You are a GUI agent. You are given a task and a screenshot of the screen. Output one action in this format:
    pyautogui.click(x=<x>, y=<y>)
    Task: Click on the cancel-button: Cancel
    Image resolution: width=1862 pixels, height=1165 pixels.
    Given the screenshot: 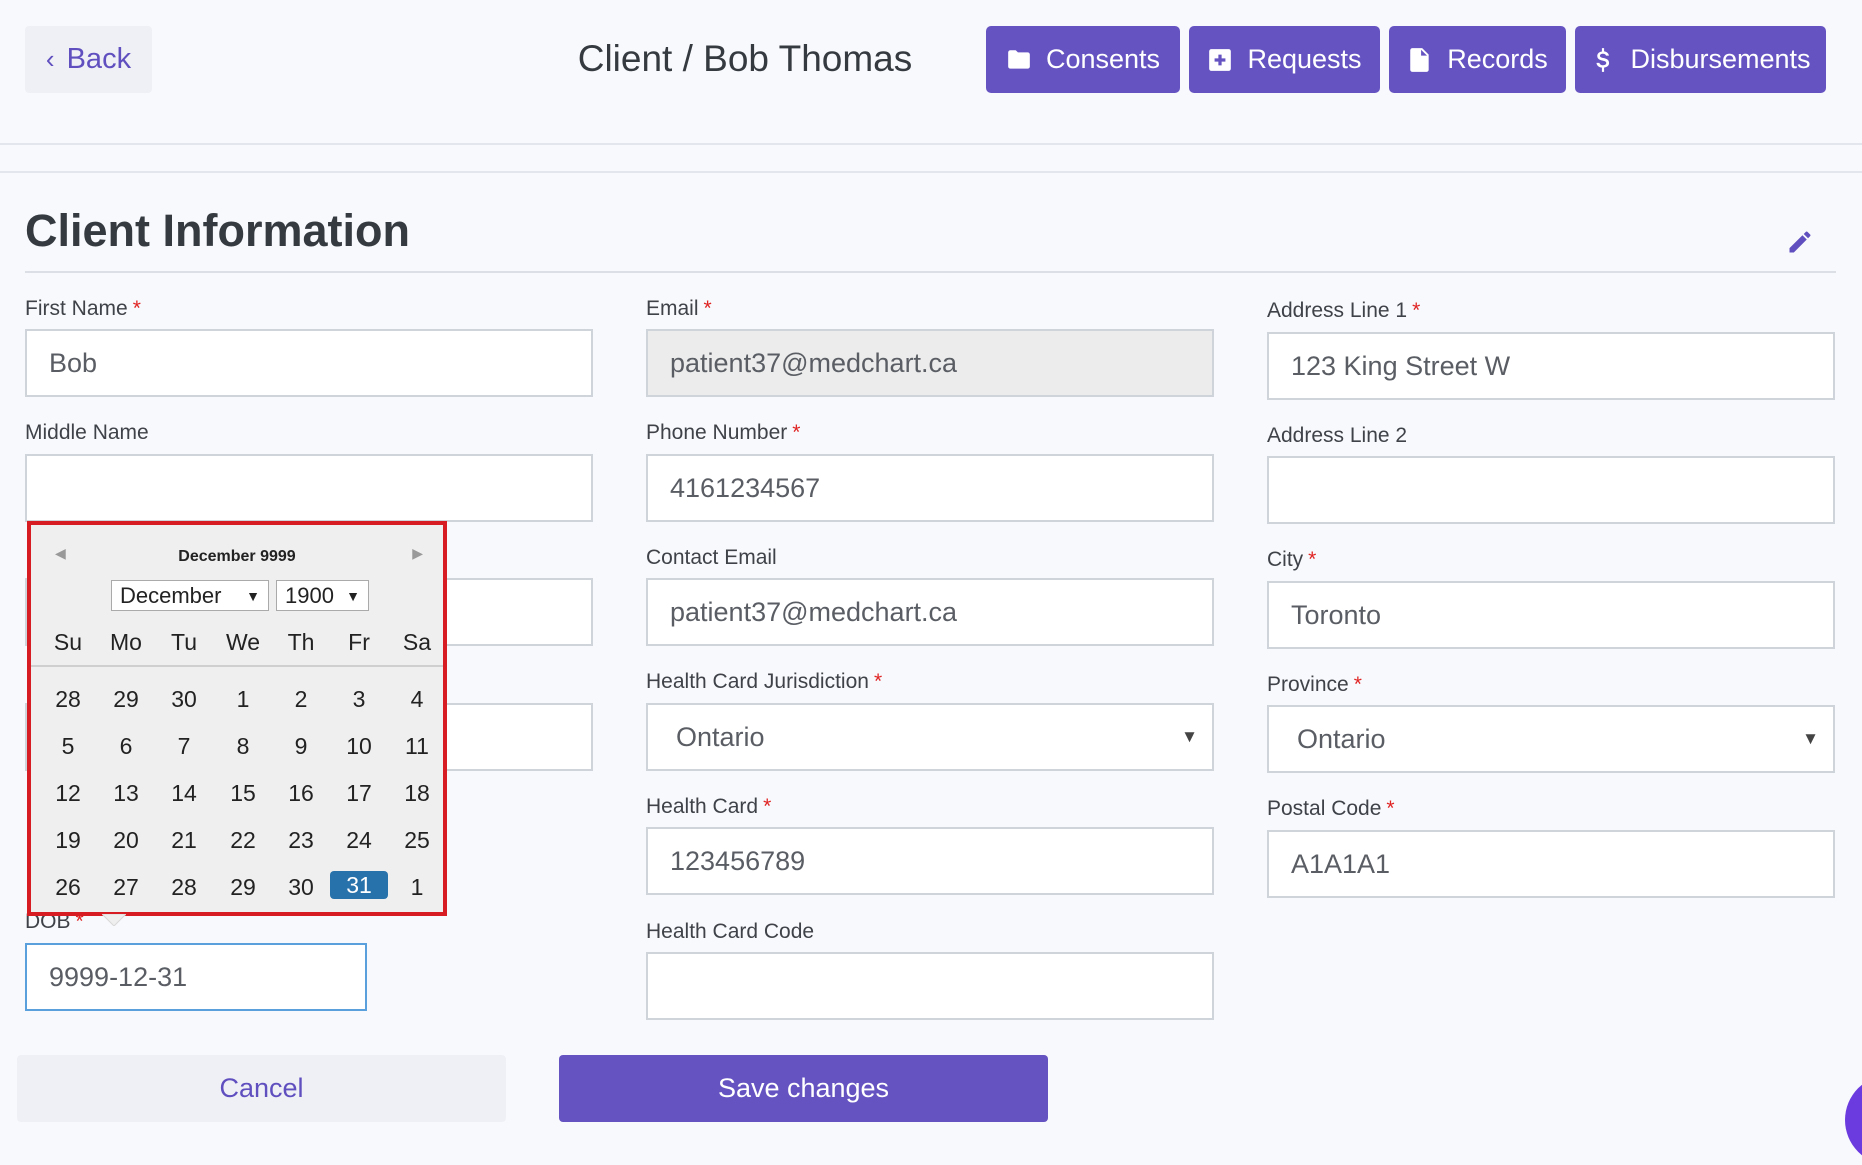 What is the action you would take?
    pyautogui.click(x=261, y=1088)
    